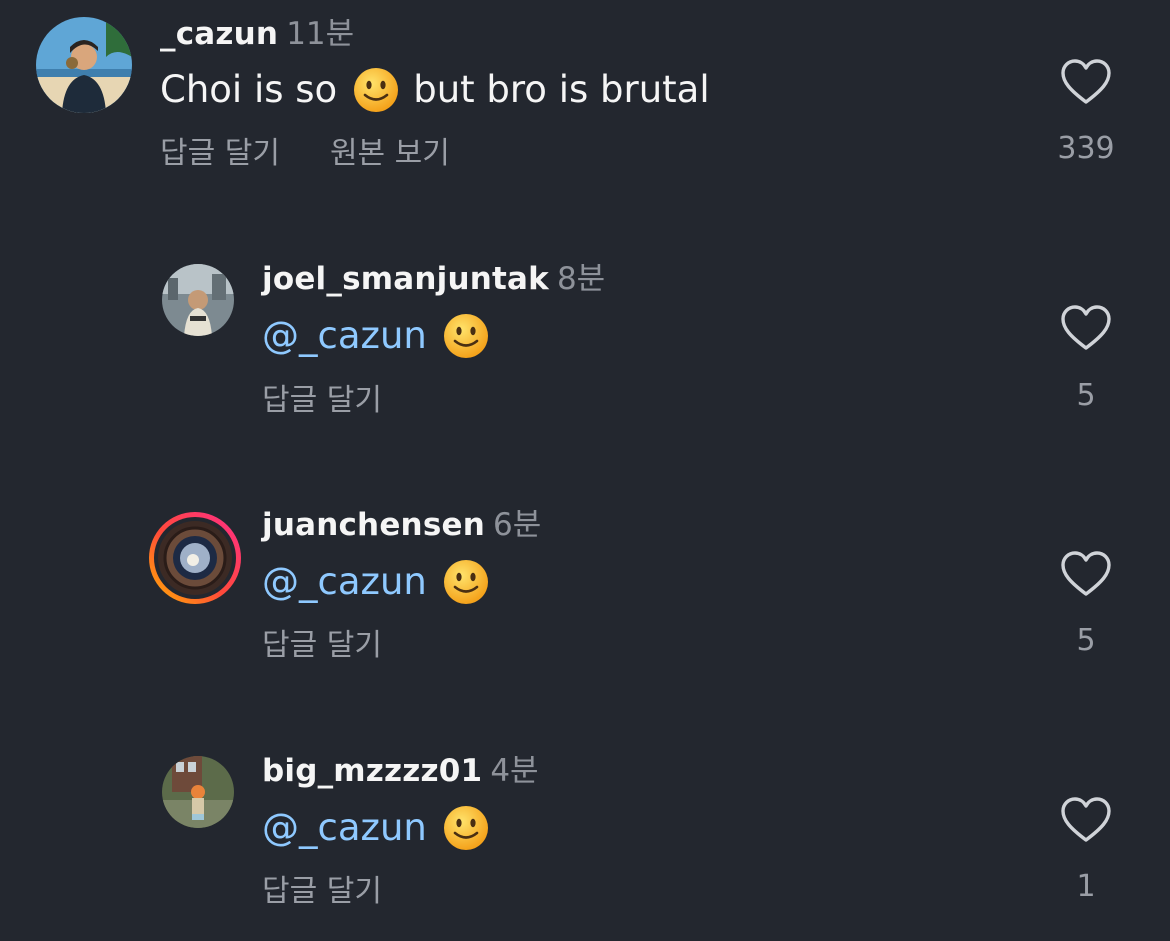 This screenshot has height=941, width=1170. What do you see at coordinates (561, 89) in the screenshot?
I see `comment-text-part: but bro is brutal` at bounding box center [561, 89].